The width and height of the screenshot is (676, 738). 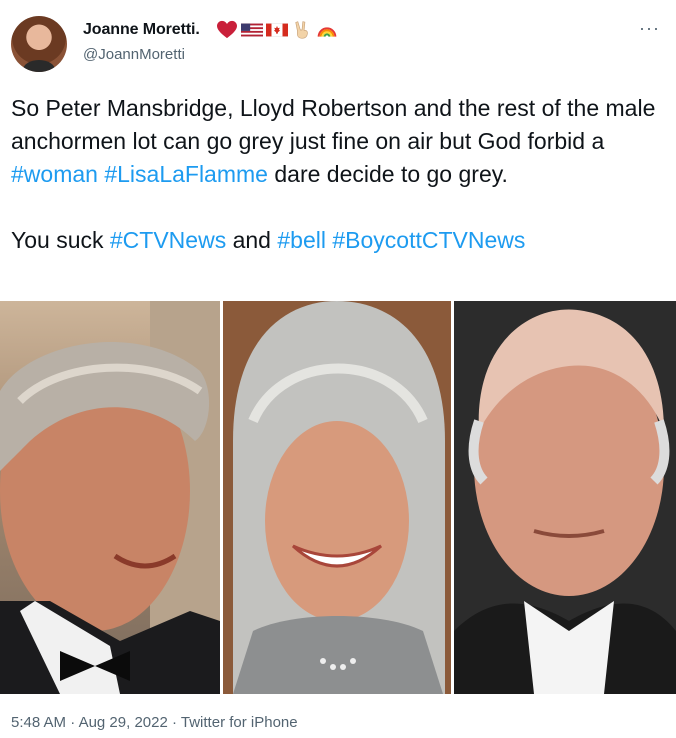 What do you see at coordinates (38, 722) in the screenshot?
I see `tweet-time: 5:48 AM` at bounding box center [38, 722].